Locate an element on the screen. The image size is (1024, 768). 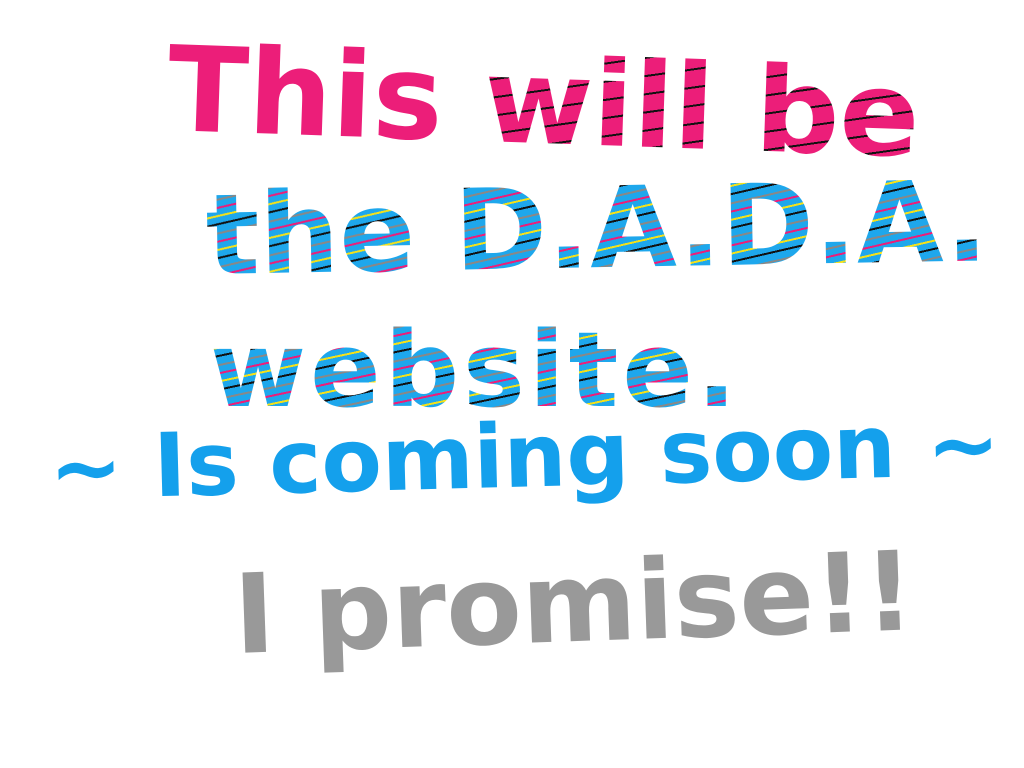
headline-line-2: the D.A.D.A. is located at coordinates (596, 229).